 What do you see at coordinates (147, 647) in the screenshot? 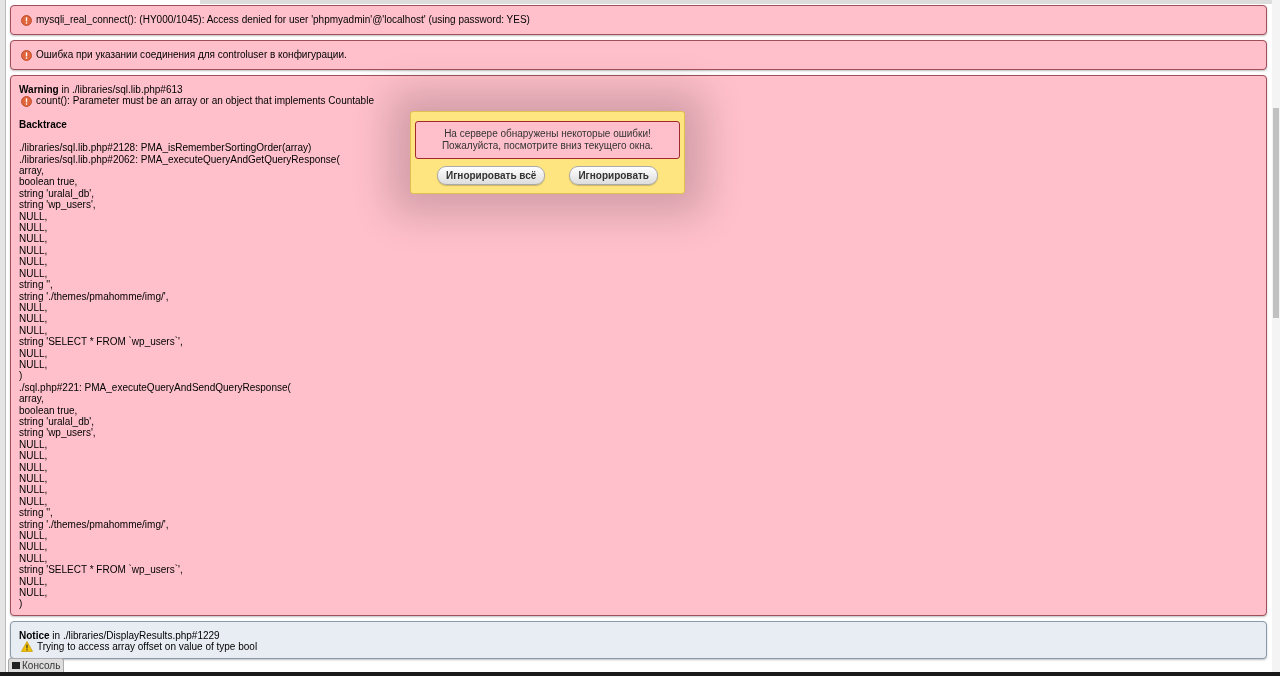
I see `report-message: Trying to access array offset on value of type bool` at bounding box center [147, 647].